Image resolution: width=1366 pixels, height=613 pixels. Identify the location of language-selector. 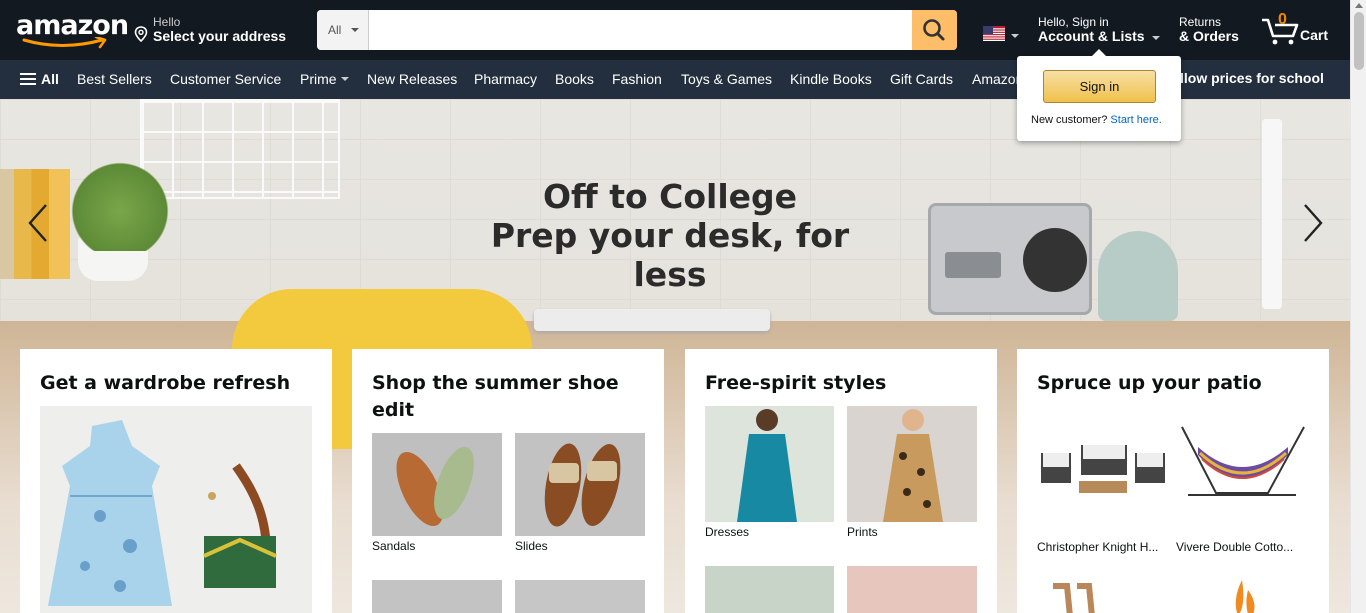
(1001, 34).